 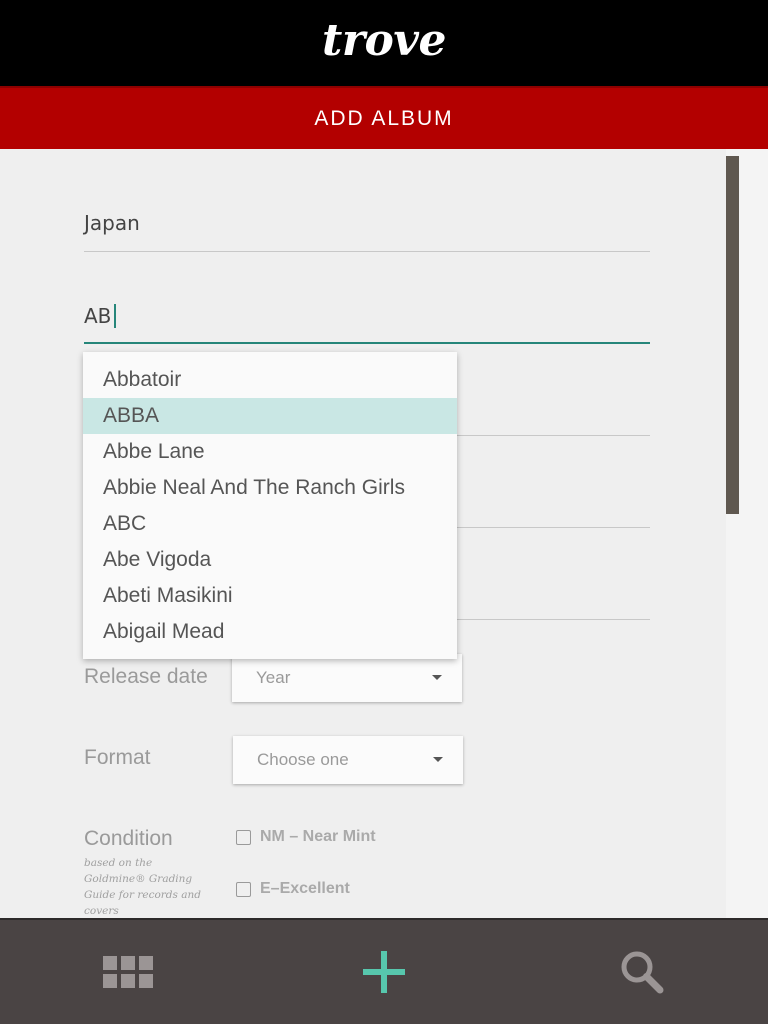 I want to click on artist-input-underline, so click(x=367, y=343).